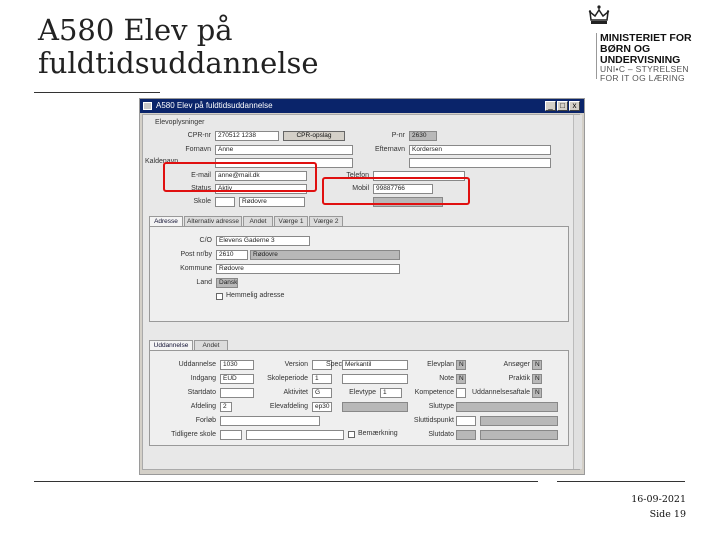  Describe the element at coordinates (232, 255) in the screenshot. I see `postnr-input: 2610` at that location.